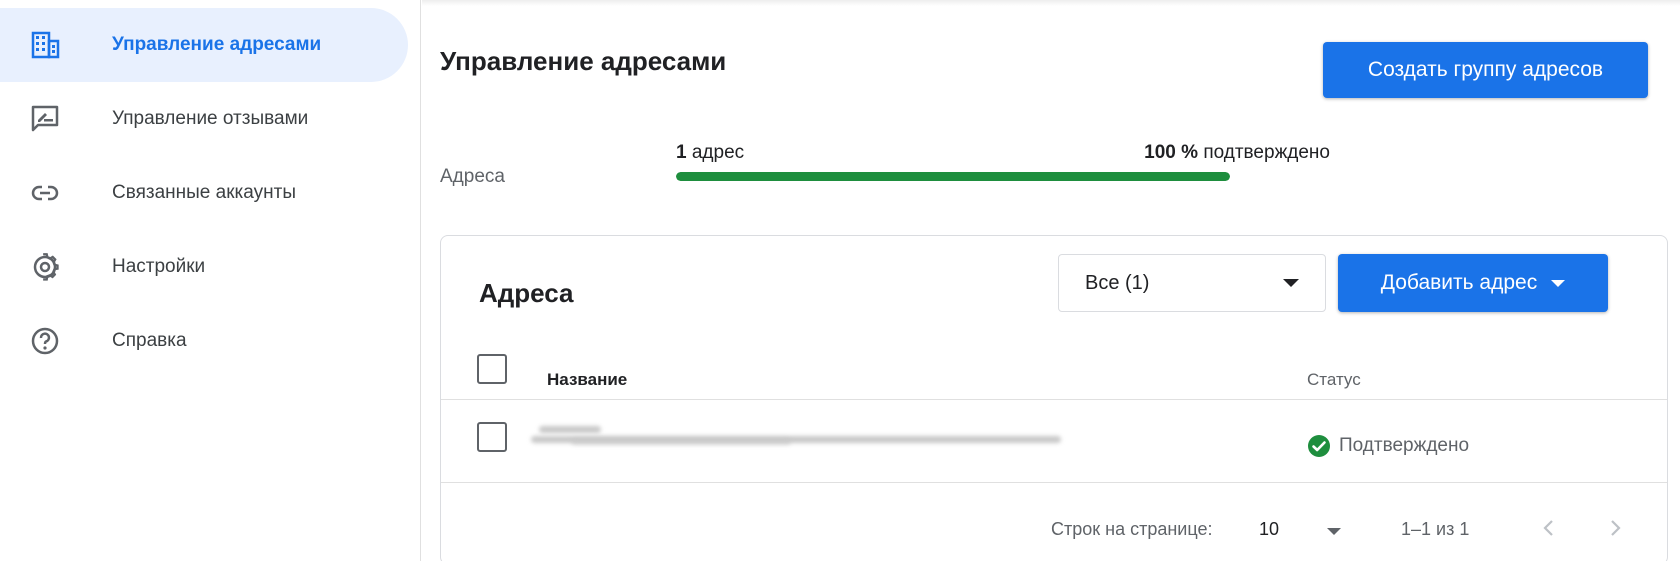 This screenshot has width=1680, height=561. Describe the element at coordinates (149, 340) in the screenshot. I see `sidebar-item-label: Справка` at that location.